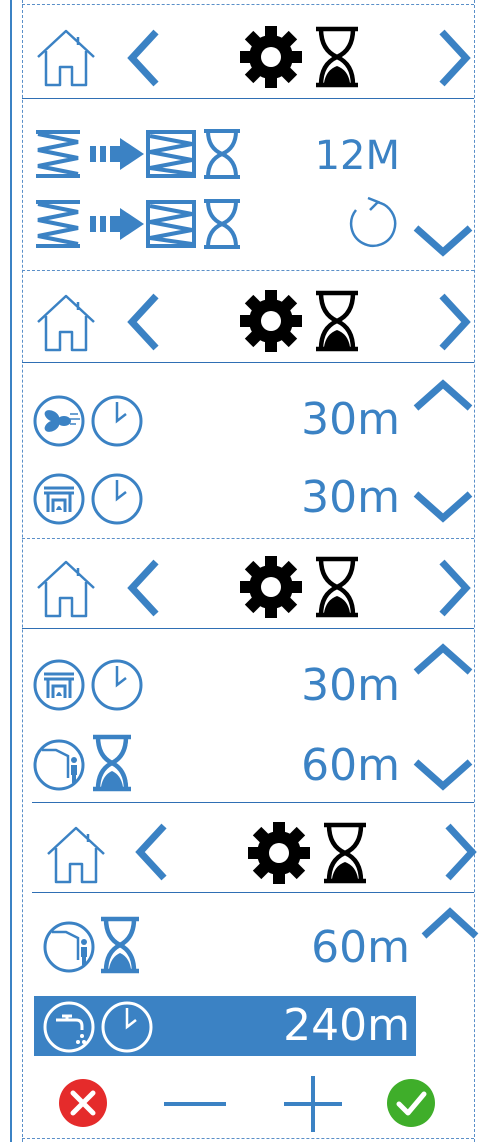  Describe the element at coordinates (248, 4) in the screenshot. I see `frame-top-dash` at that location.